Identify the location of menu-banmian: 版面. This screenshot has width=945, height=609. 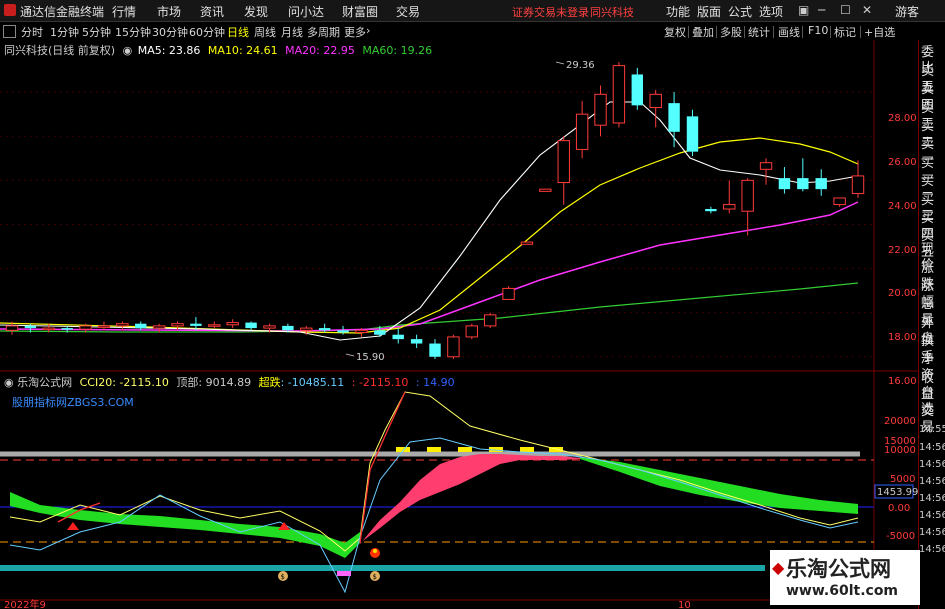
(709, 11).